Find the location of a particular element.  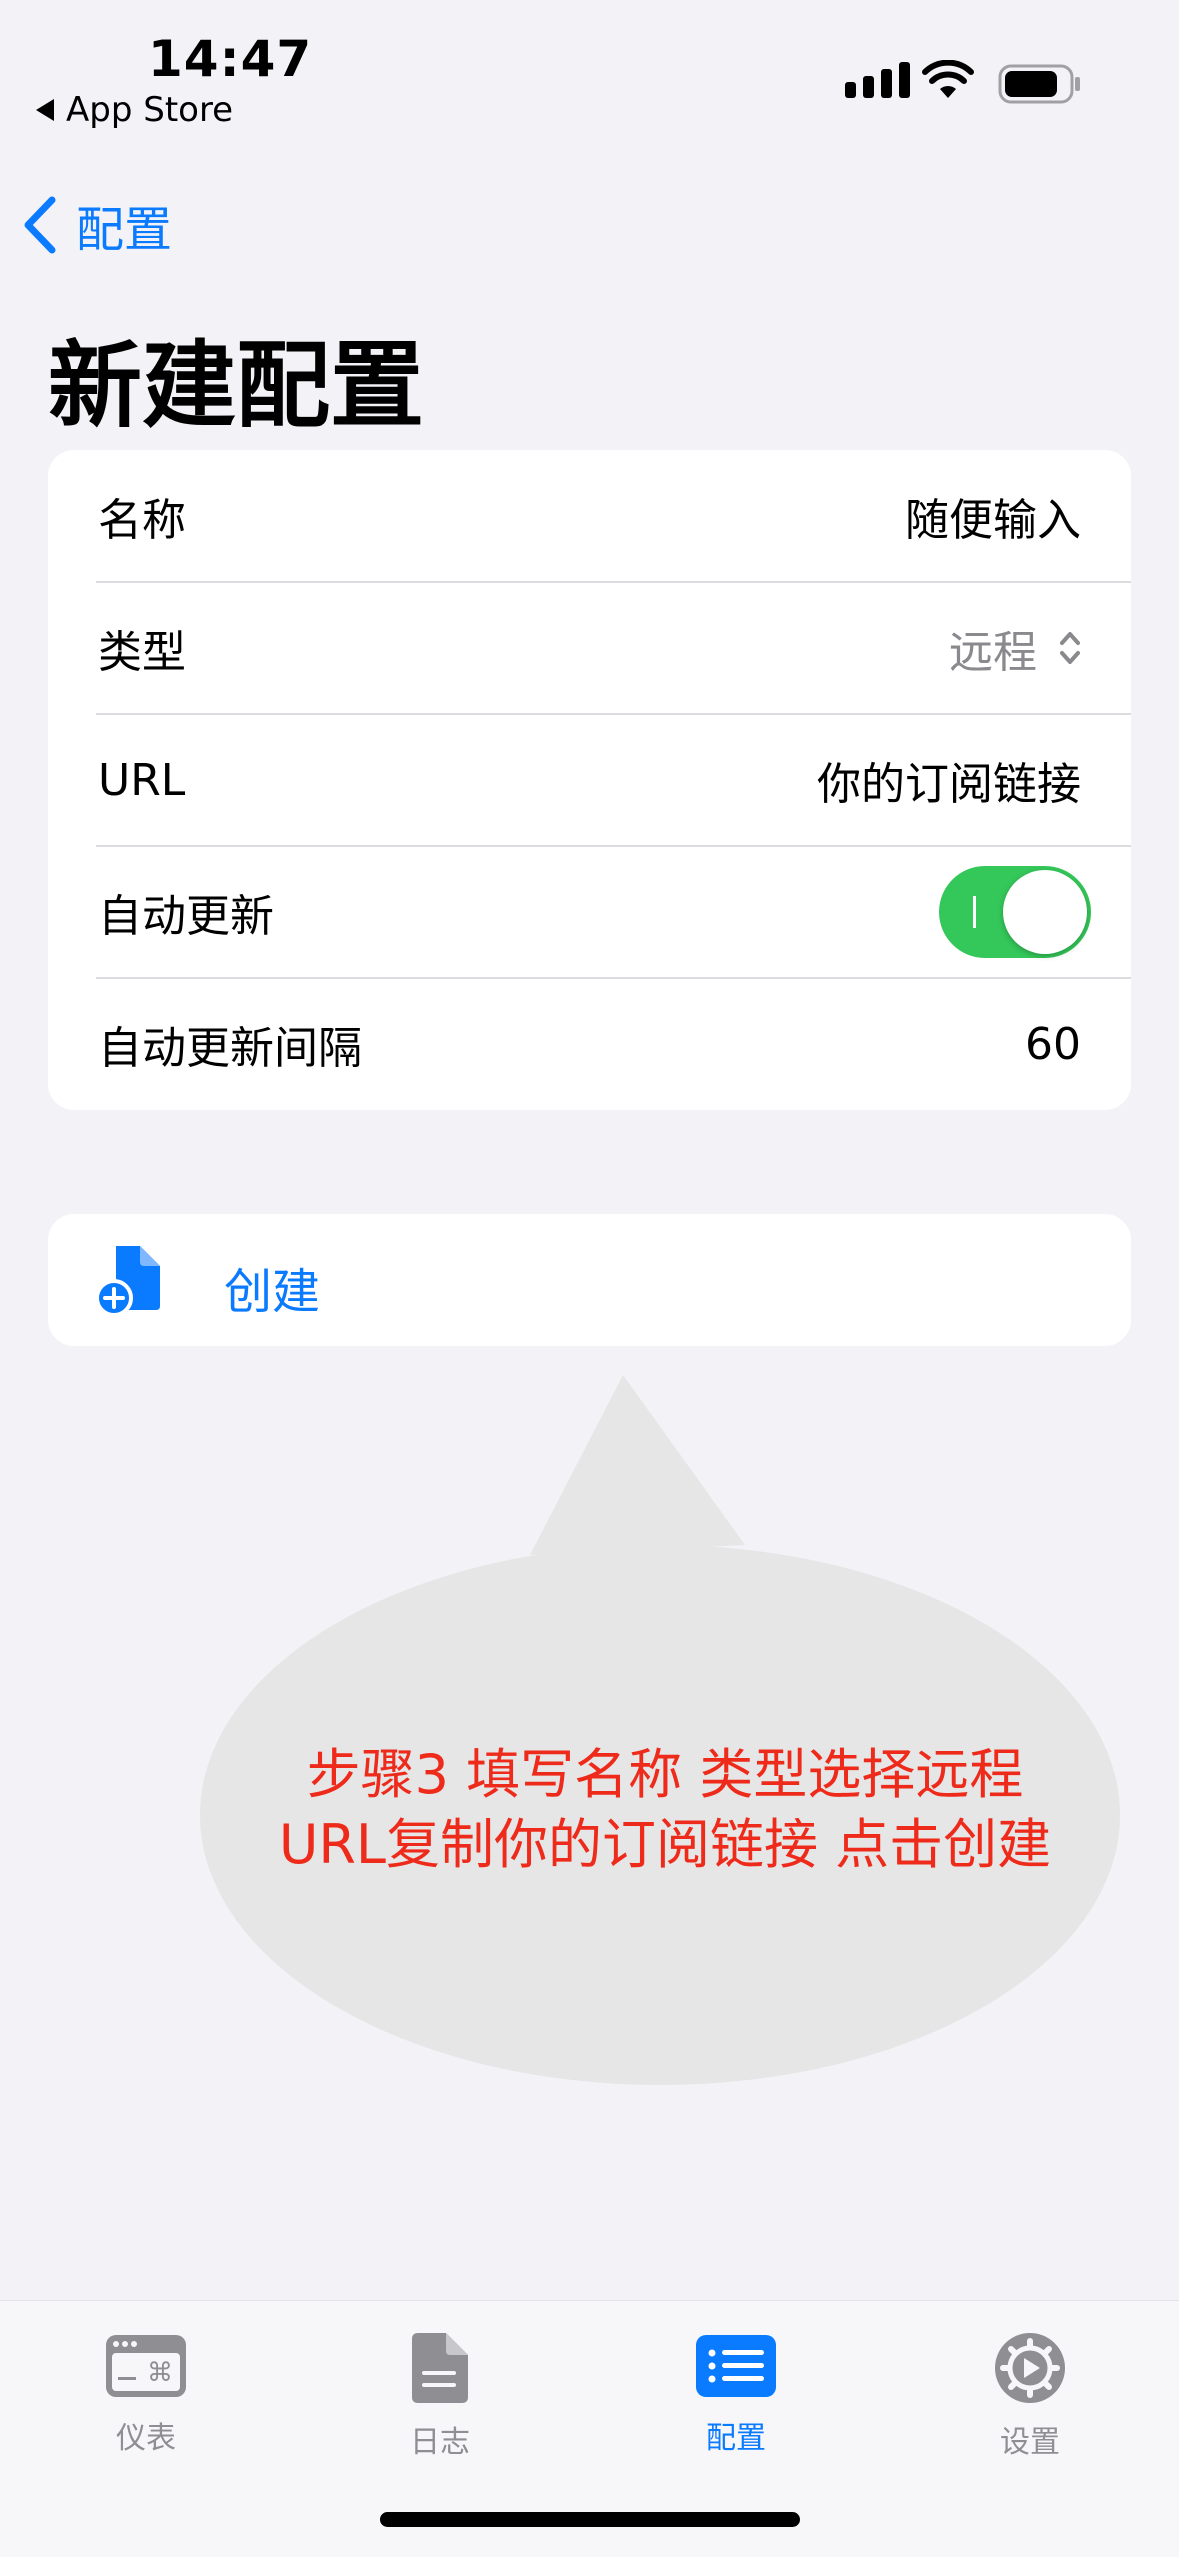

page-title: 新建配置 is located at coordinates (236, 386).